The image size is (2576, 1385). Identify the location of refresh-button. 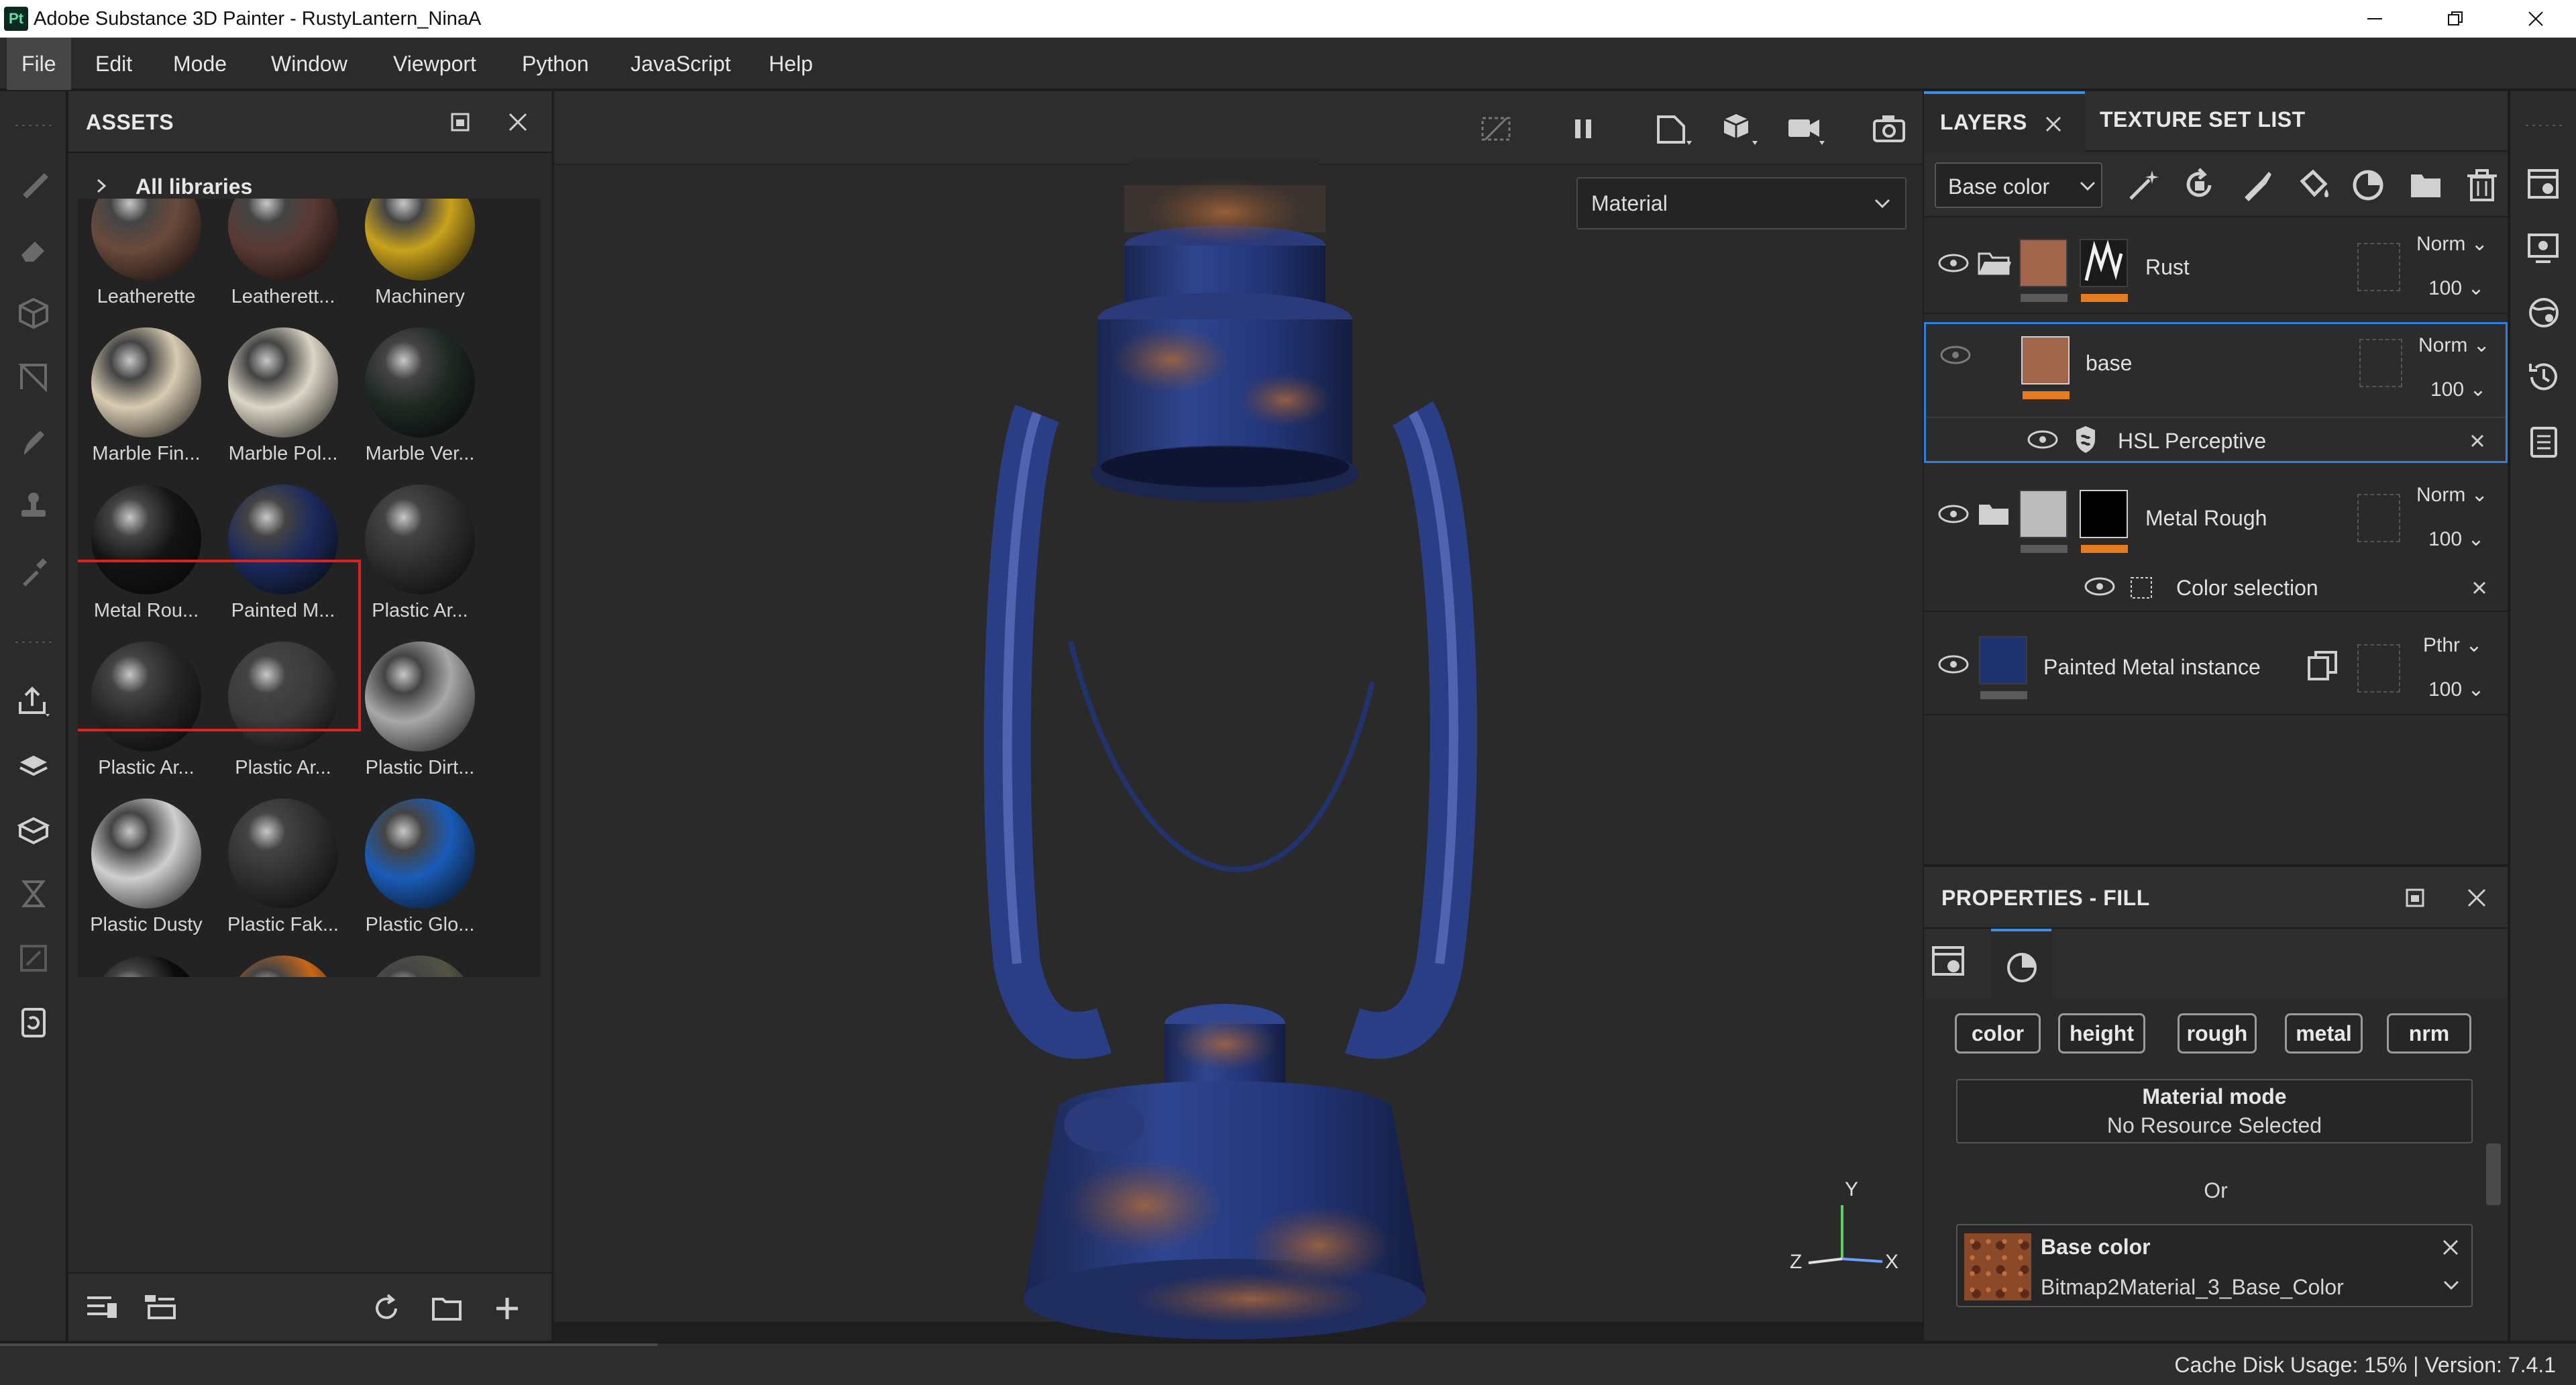
(386, 1308).